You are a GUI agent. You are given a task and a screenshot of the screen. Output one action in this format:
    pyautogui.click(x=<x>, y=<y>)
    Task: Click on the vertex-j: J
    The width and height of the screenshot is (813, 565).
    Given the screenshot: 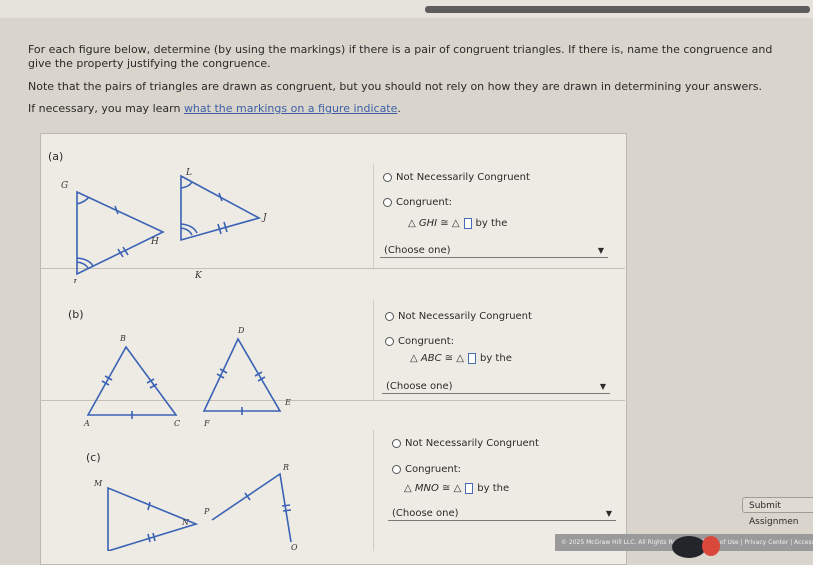 What is the action you would take?
    pyautogui.click(x=264, y=218)
    